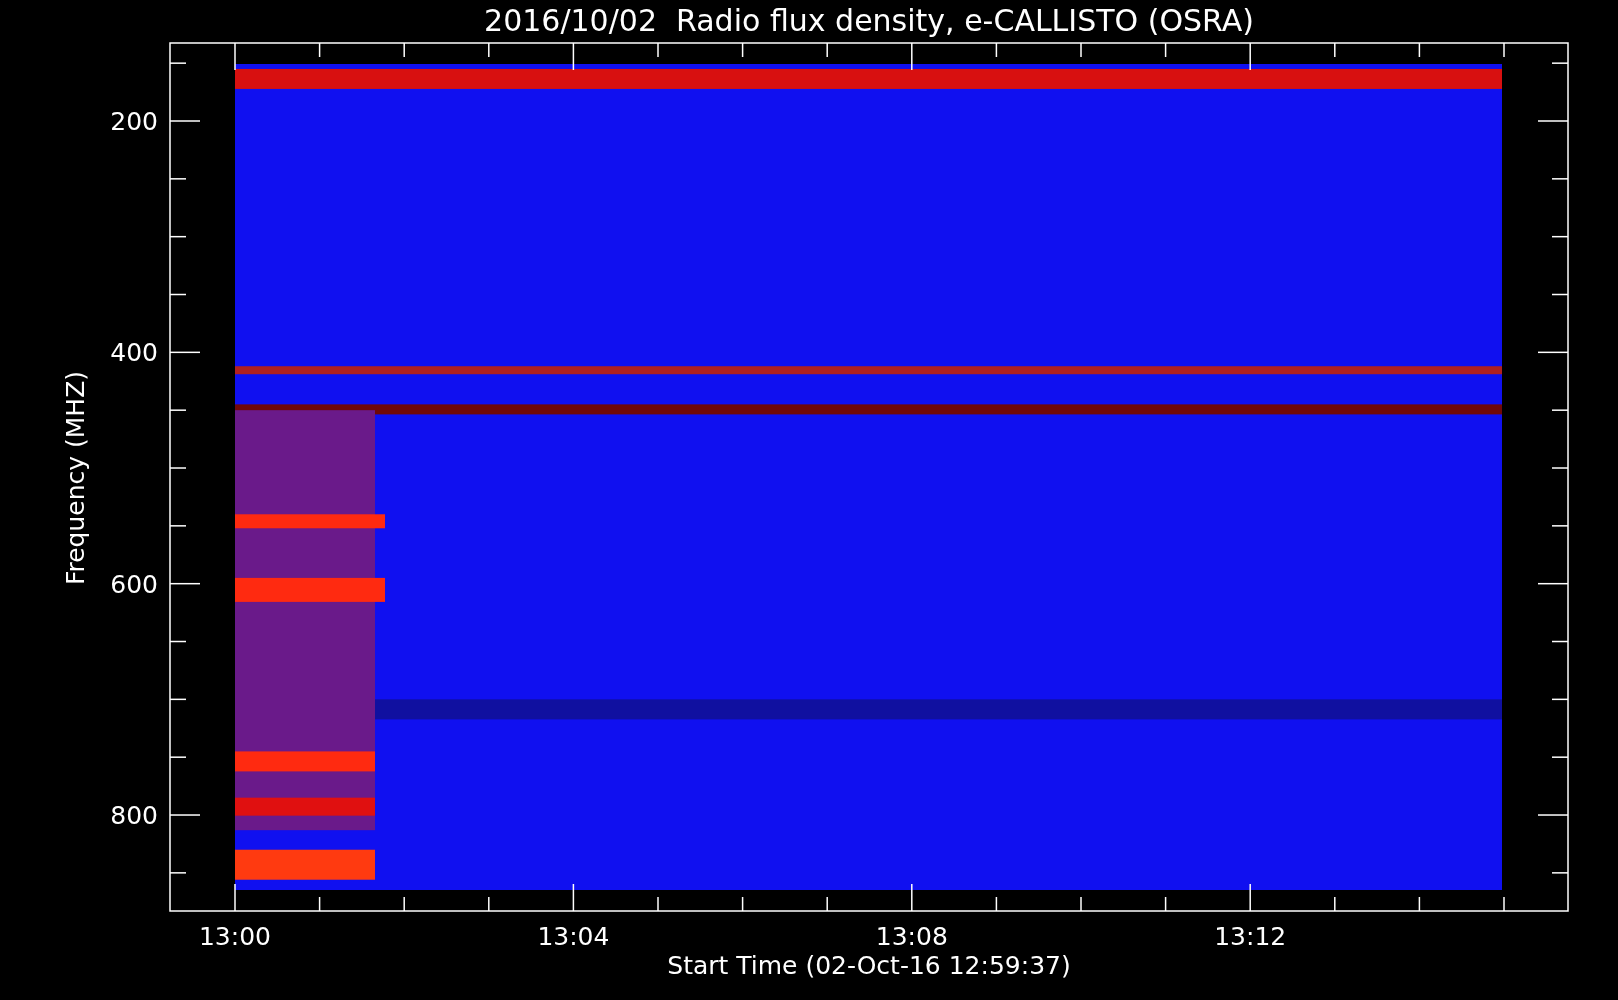 Image resolution: width=1618 pixels, height=1000 pixels. What do you see at coordinates (134, 121) in the screenshot?
I see `tick-label: 200` at bounding box center [134, 121].